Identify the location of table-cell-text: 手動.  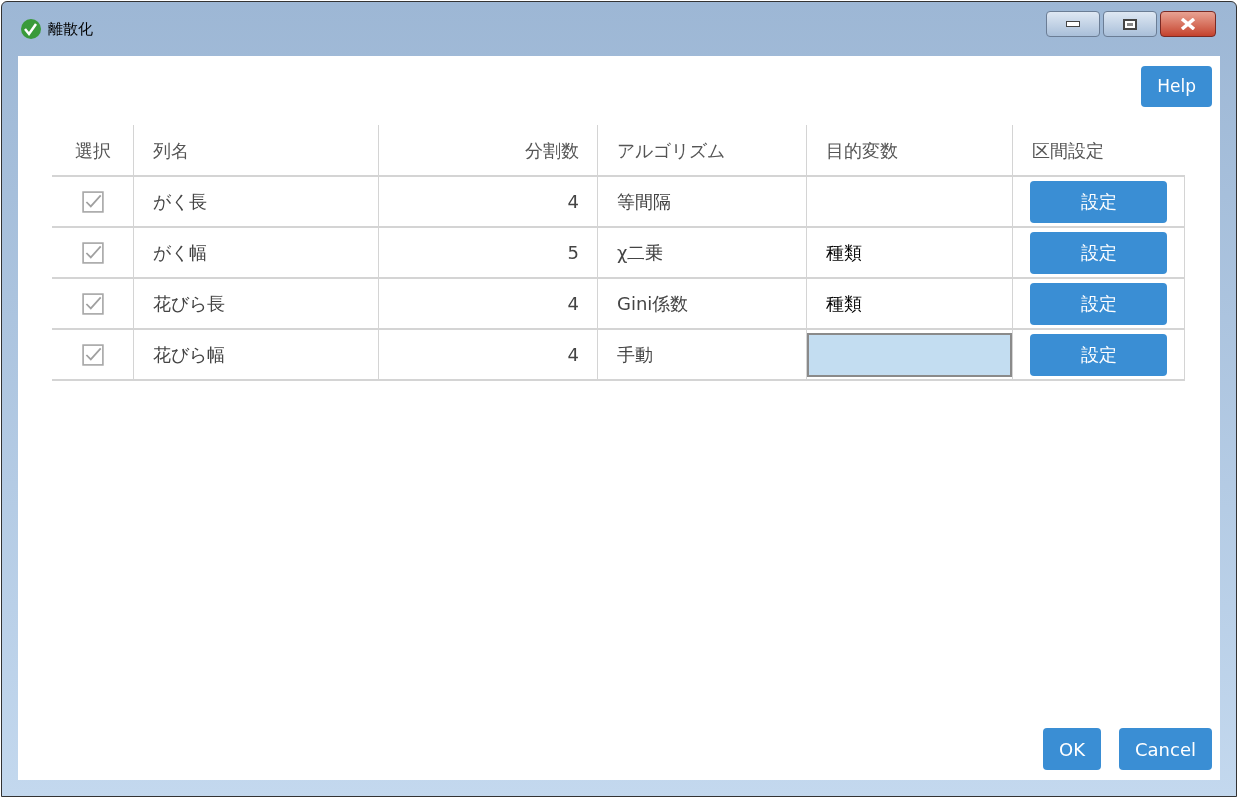
(635, 355).